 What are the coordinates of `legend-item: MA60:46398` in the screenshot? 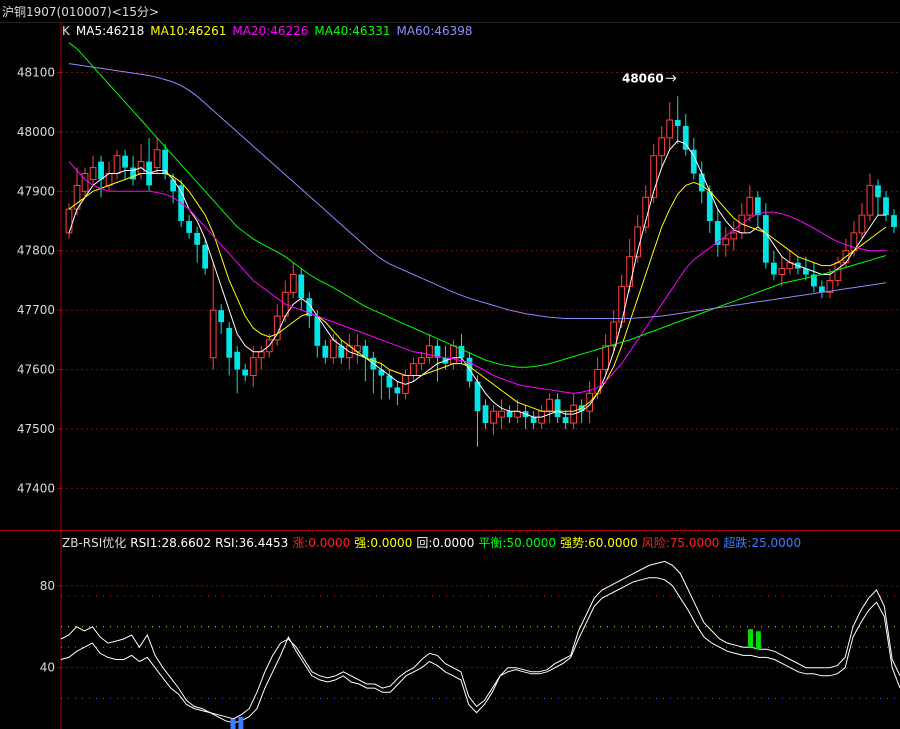 It's located at (434, 31).